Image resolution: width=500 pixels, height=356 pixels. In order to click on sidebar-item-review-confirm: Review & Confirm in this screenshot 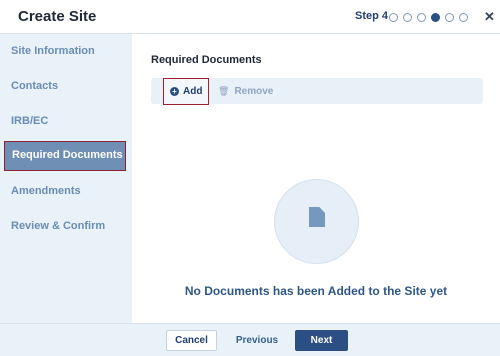, I will do `click(66, 226)`.